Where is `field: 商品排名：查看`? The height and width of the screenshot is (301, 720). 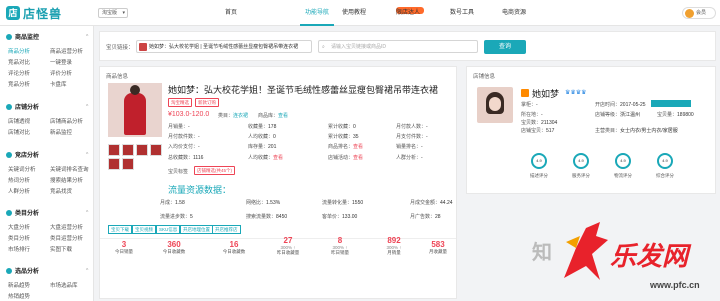
field: 商品排名：查看 is located at coordinates (345, 146).